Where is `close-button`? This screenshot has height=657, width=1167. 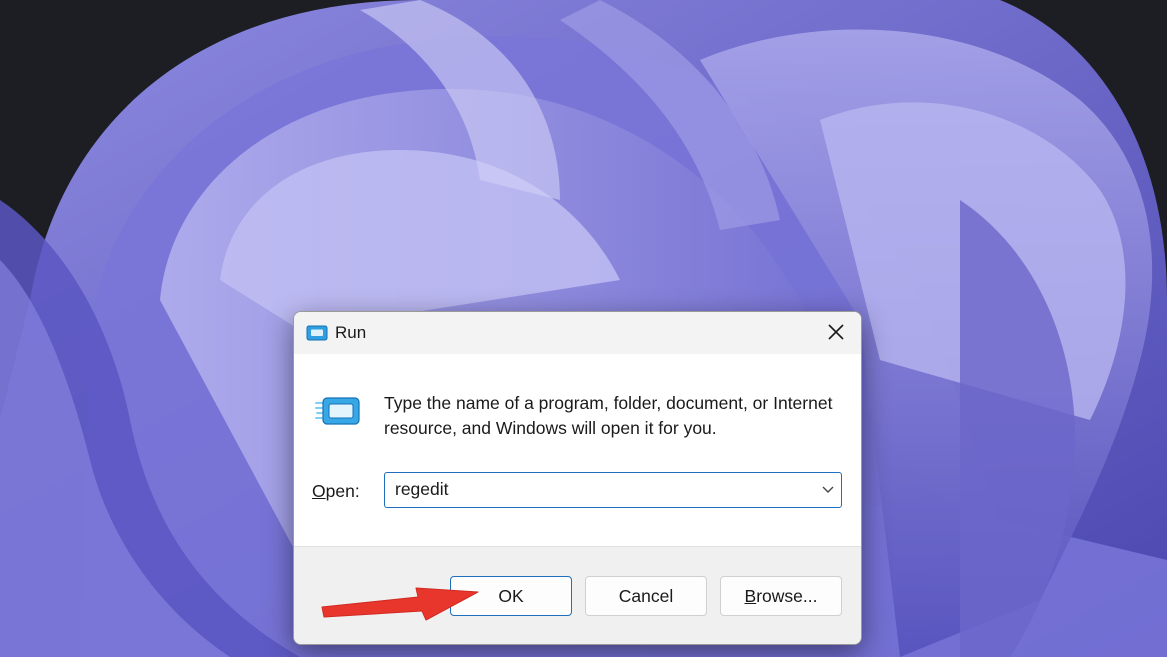 close-button is located at coordinates (836, 333).